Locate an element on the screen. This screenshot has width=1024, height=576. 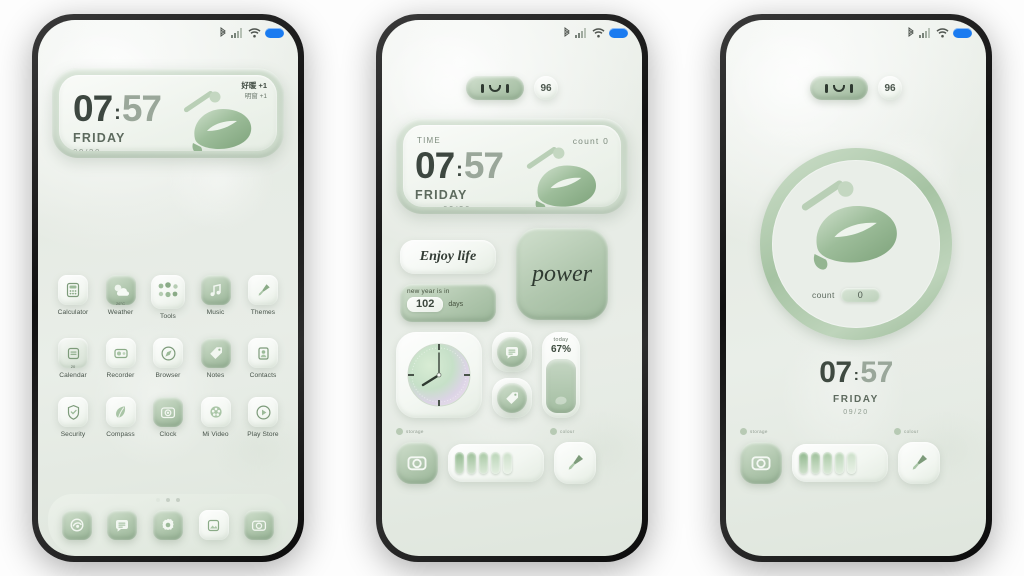
progress-label: today is located at coordinates (561, 340).